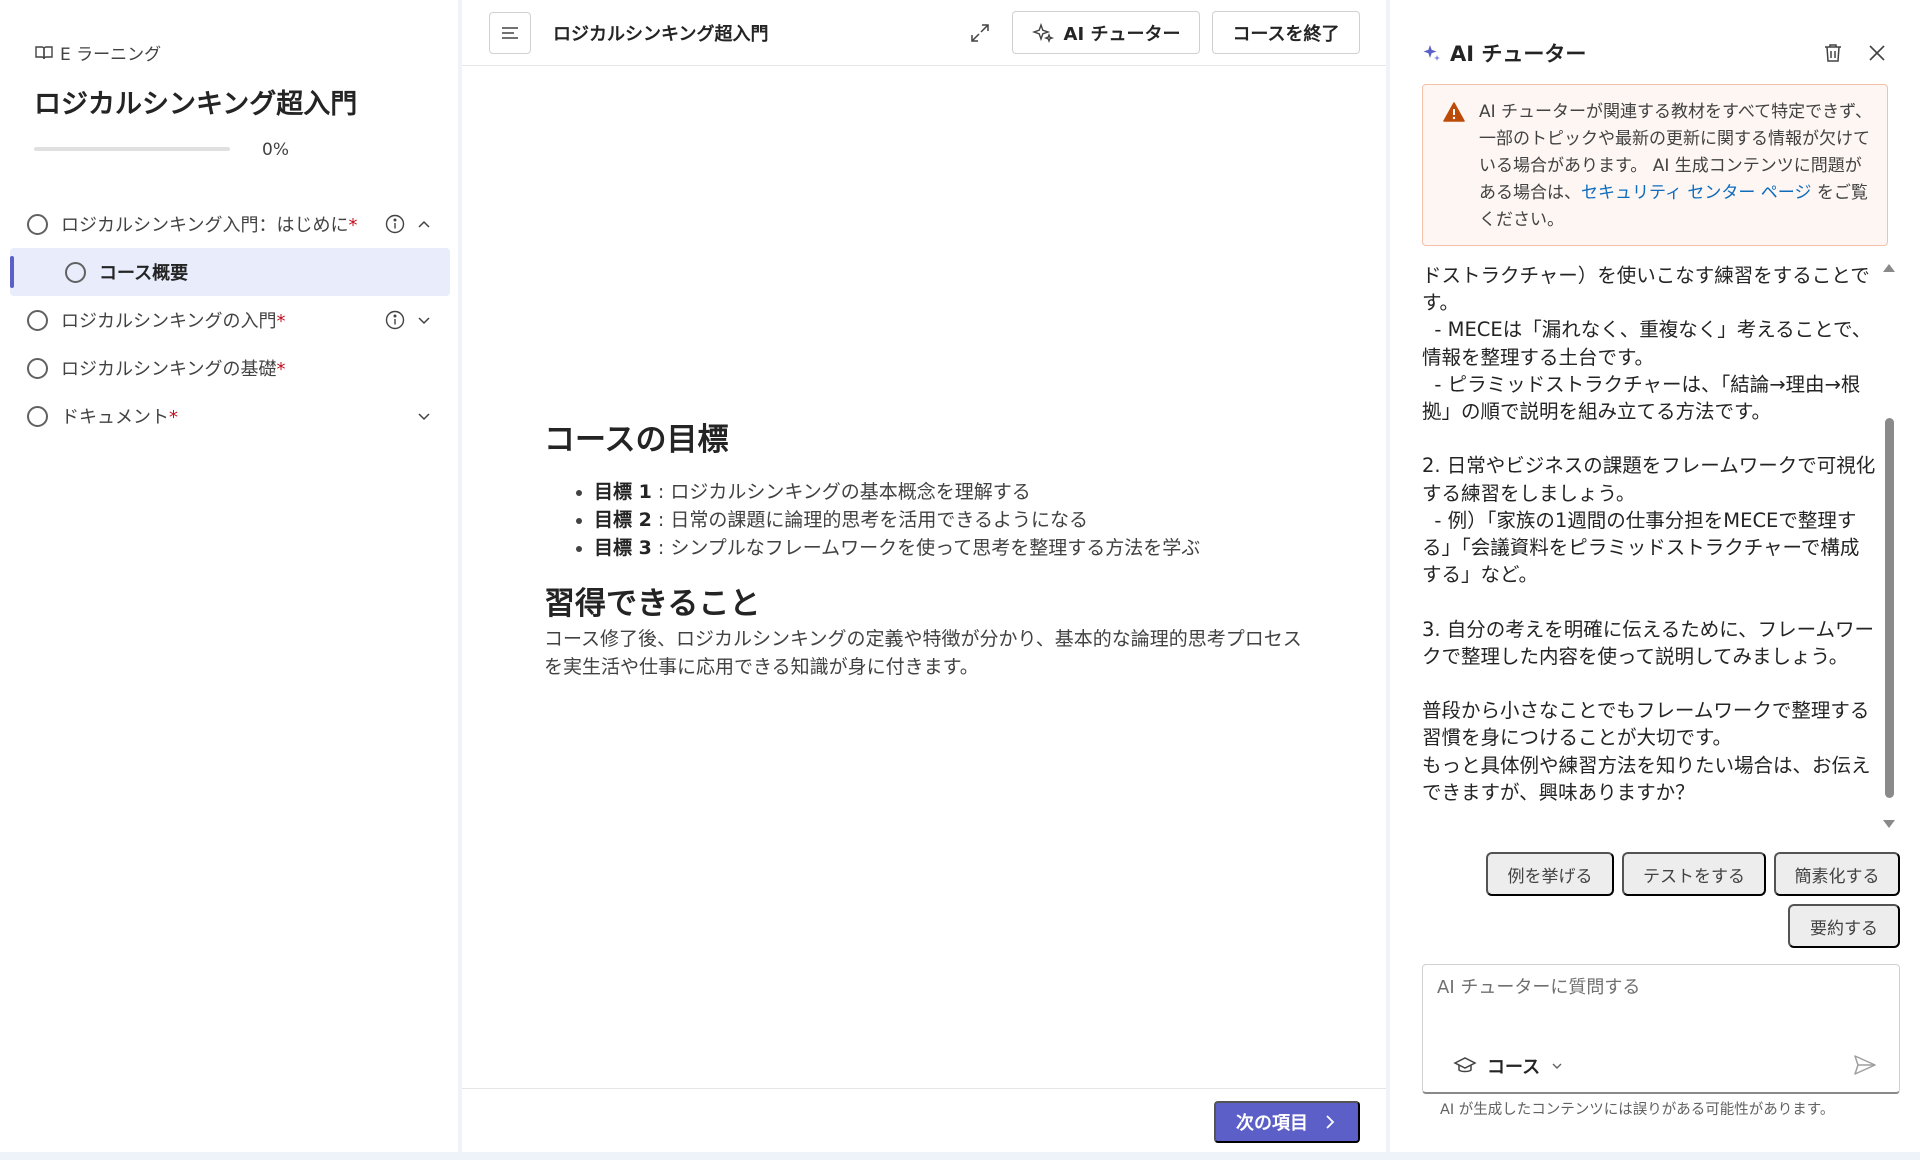 This screenshot has height=1160, width=1920. Describe the element at coordinates (1518, 54) in the screenshot. I see `tutor-title: AI チューター` at that location.